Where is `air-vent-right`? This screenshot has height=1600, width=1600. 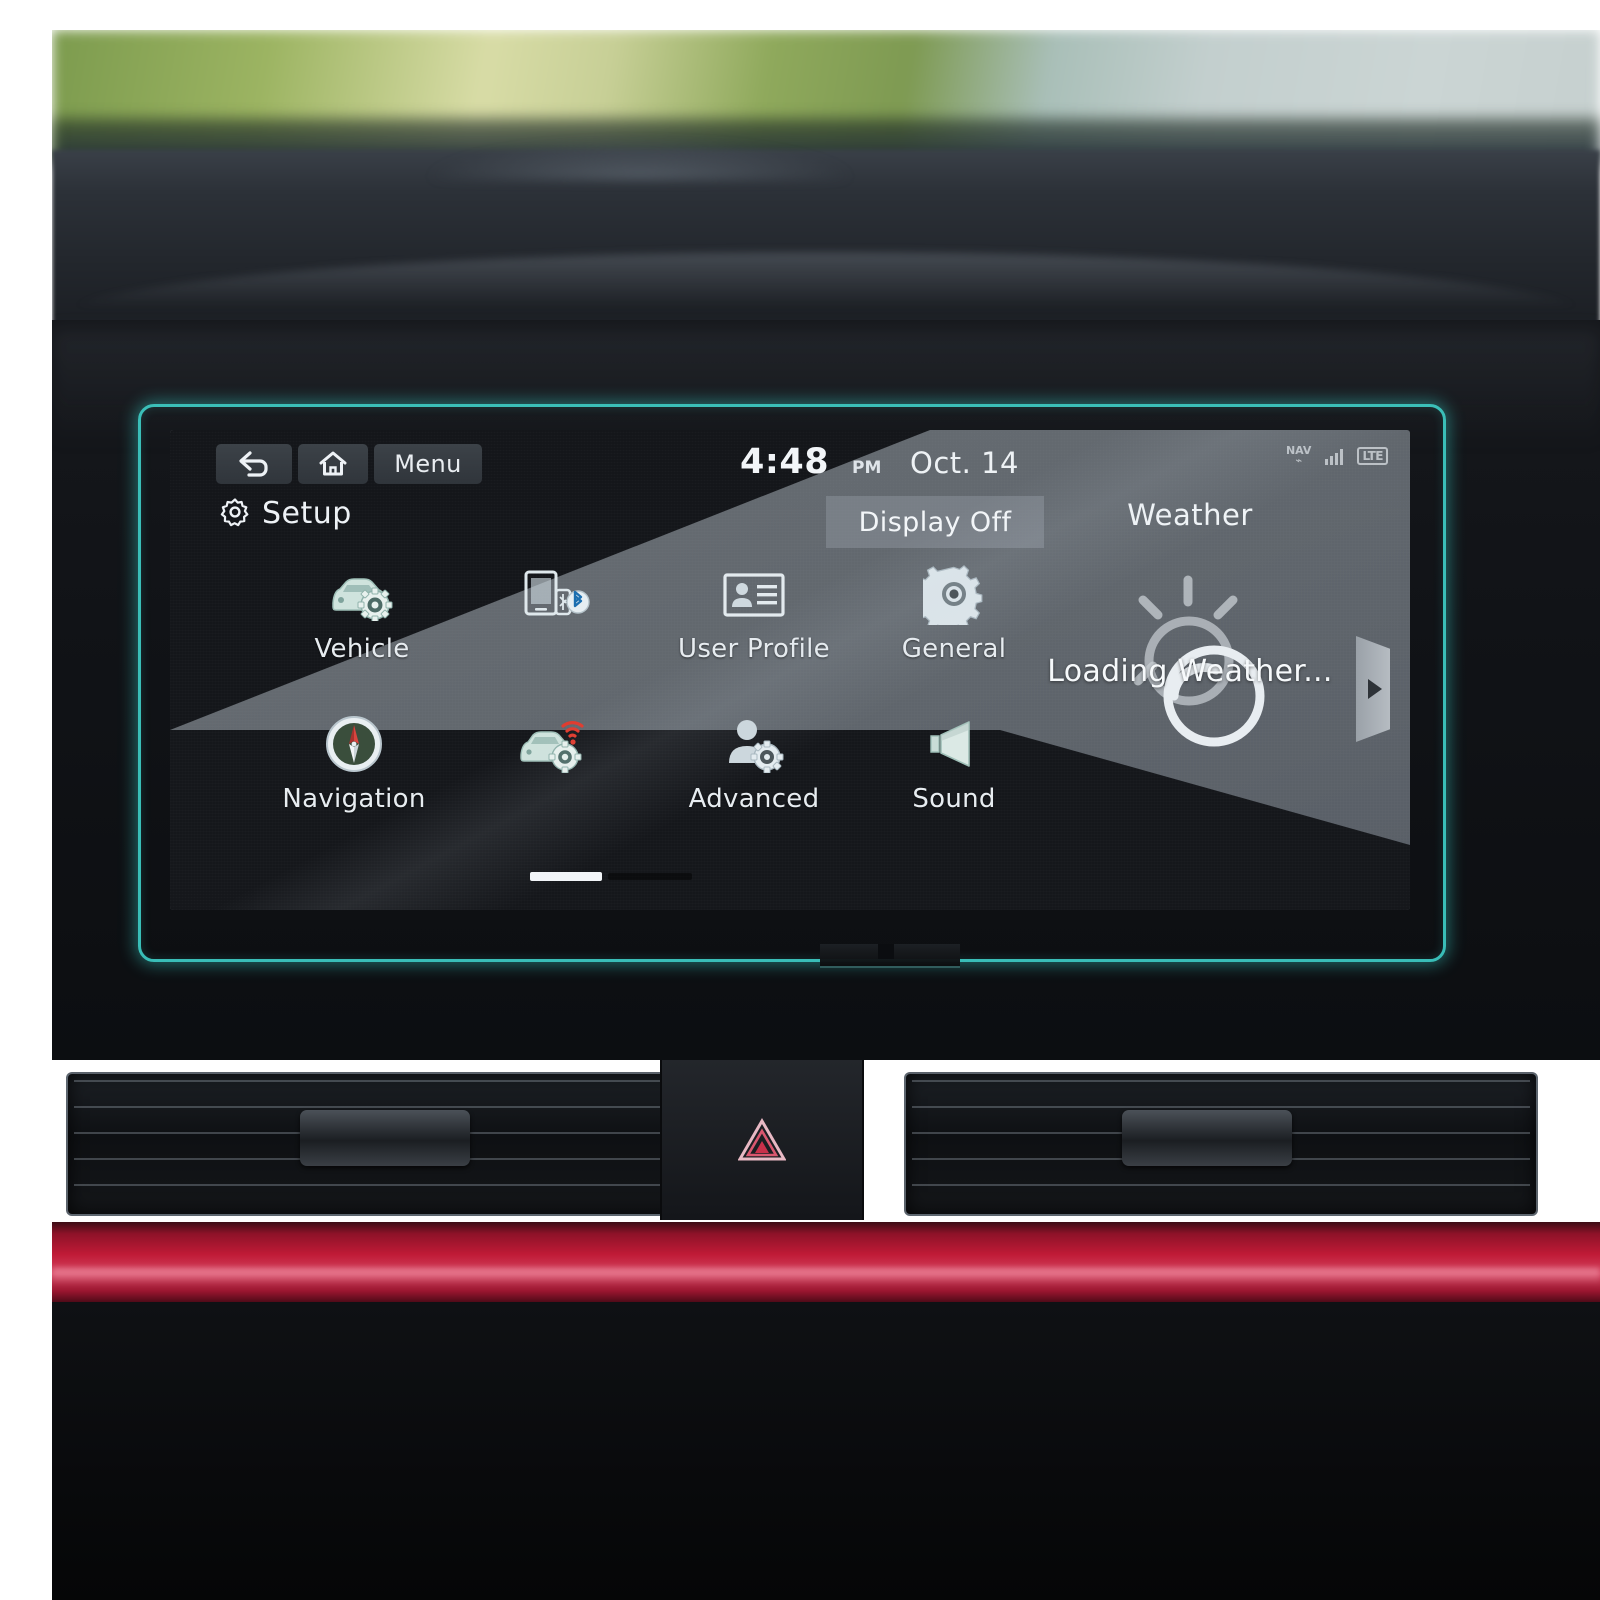
air-vent-right is located at coordinates (1221, 1144).